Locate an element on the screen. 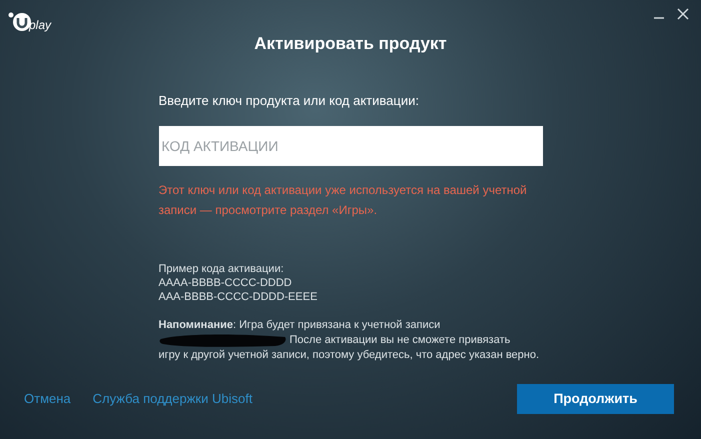  reminder-text: Напоминание: Игра будет привязана к учетной записи is located at coordinates (300, 325).